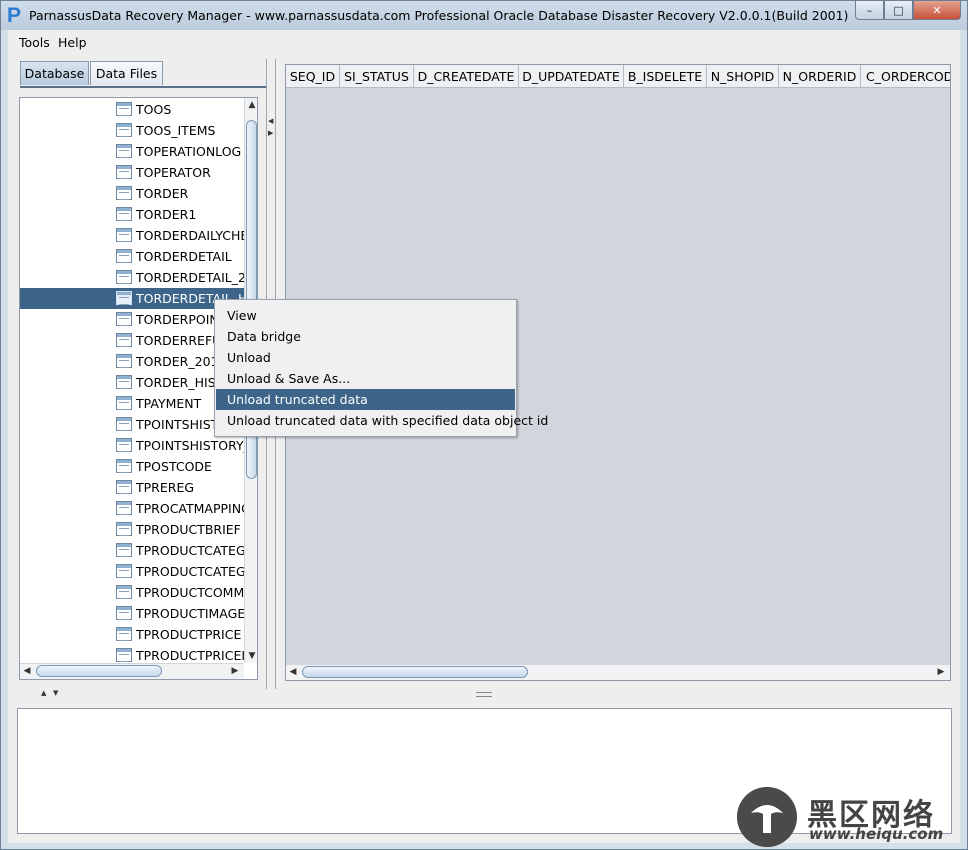 The height and width of the screenshot is (850, 968). Describe the element at coordinates (34, 42) in the screenshot. I see `menu-tools: Tools` at that location.